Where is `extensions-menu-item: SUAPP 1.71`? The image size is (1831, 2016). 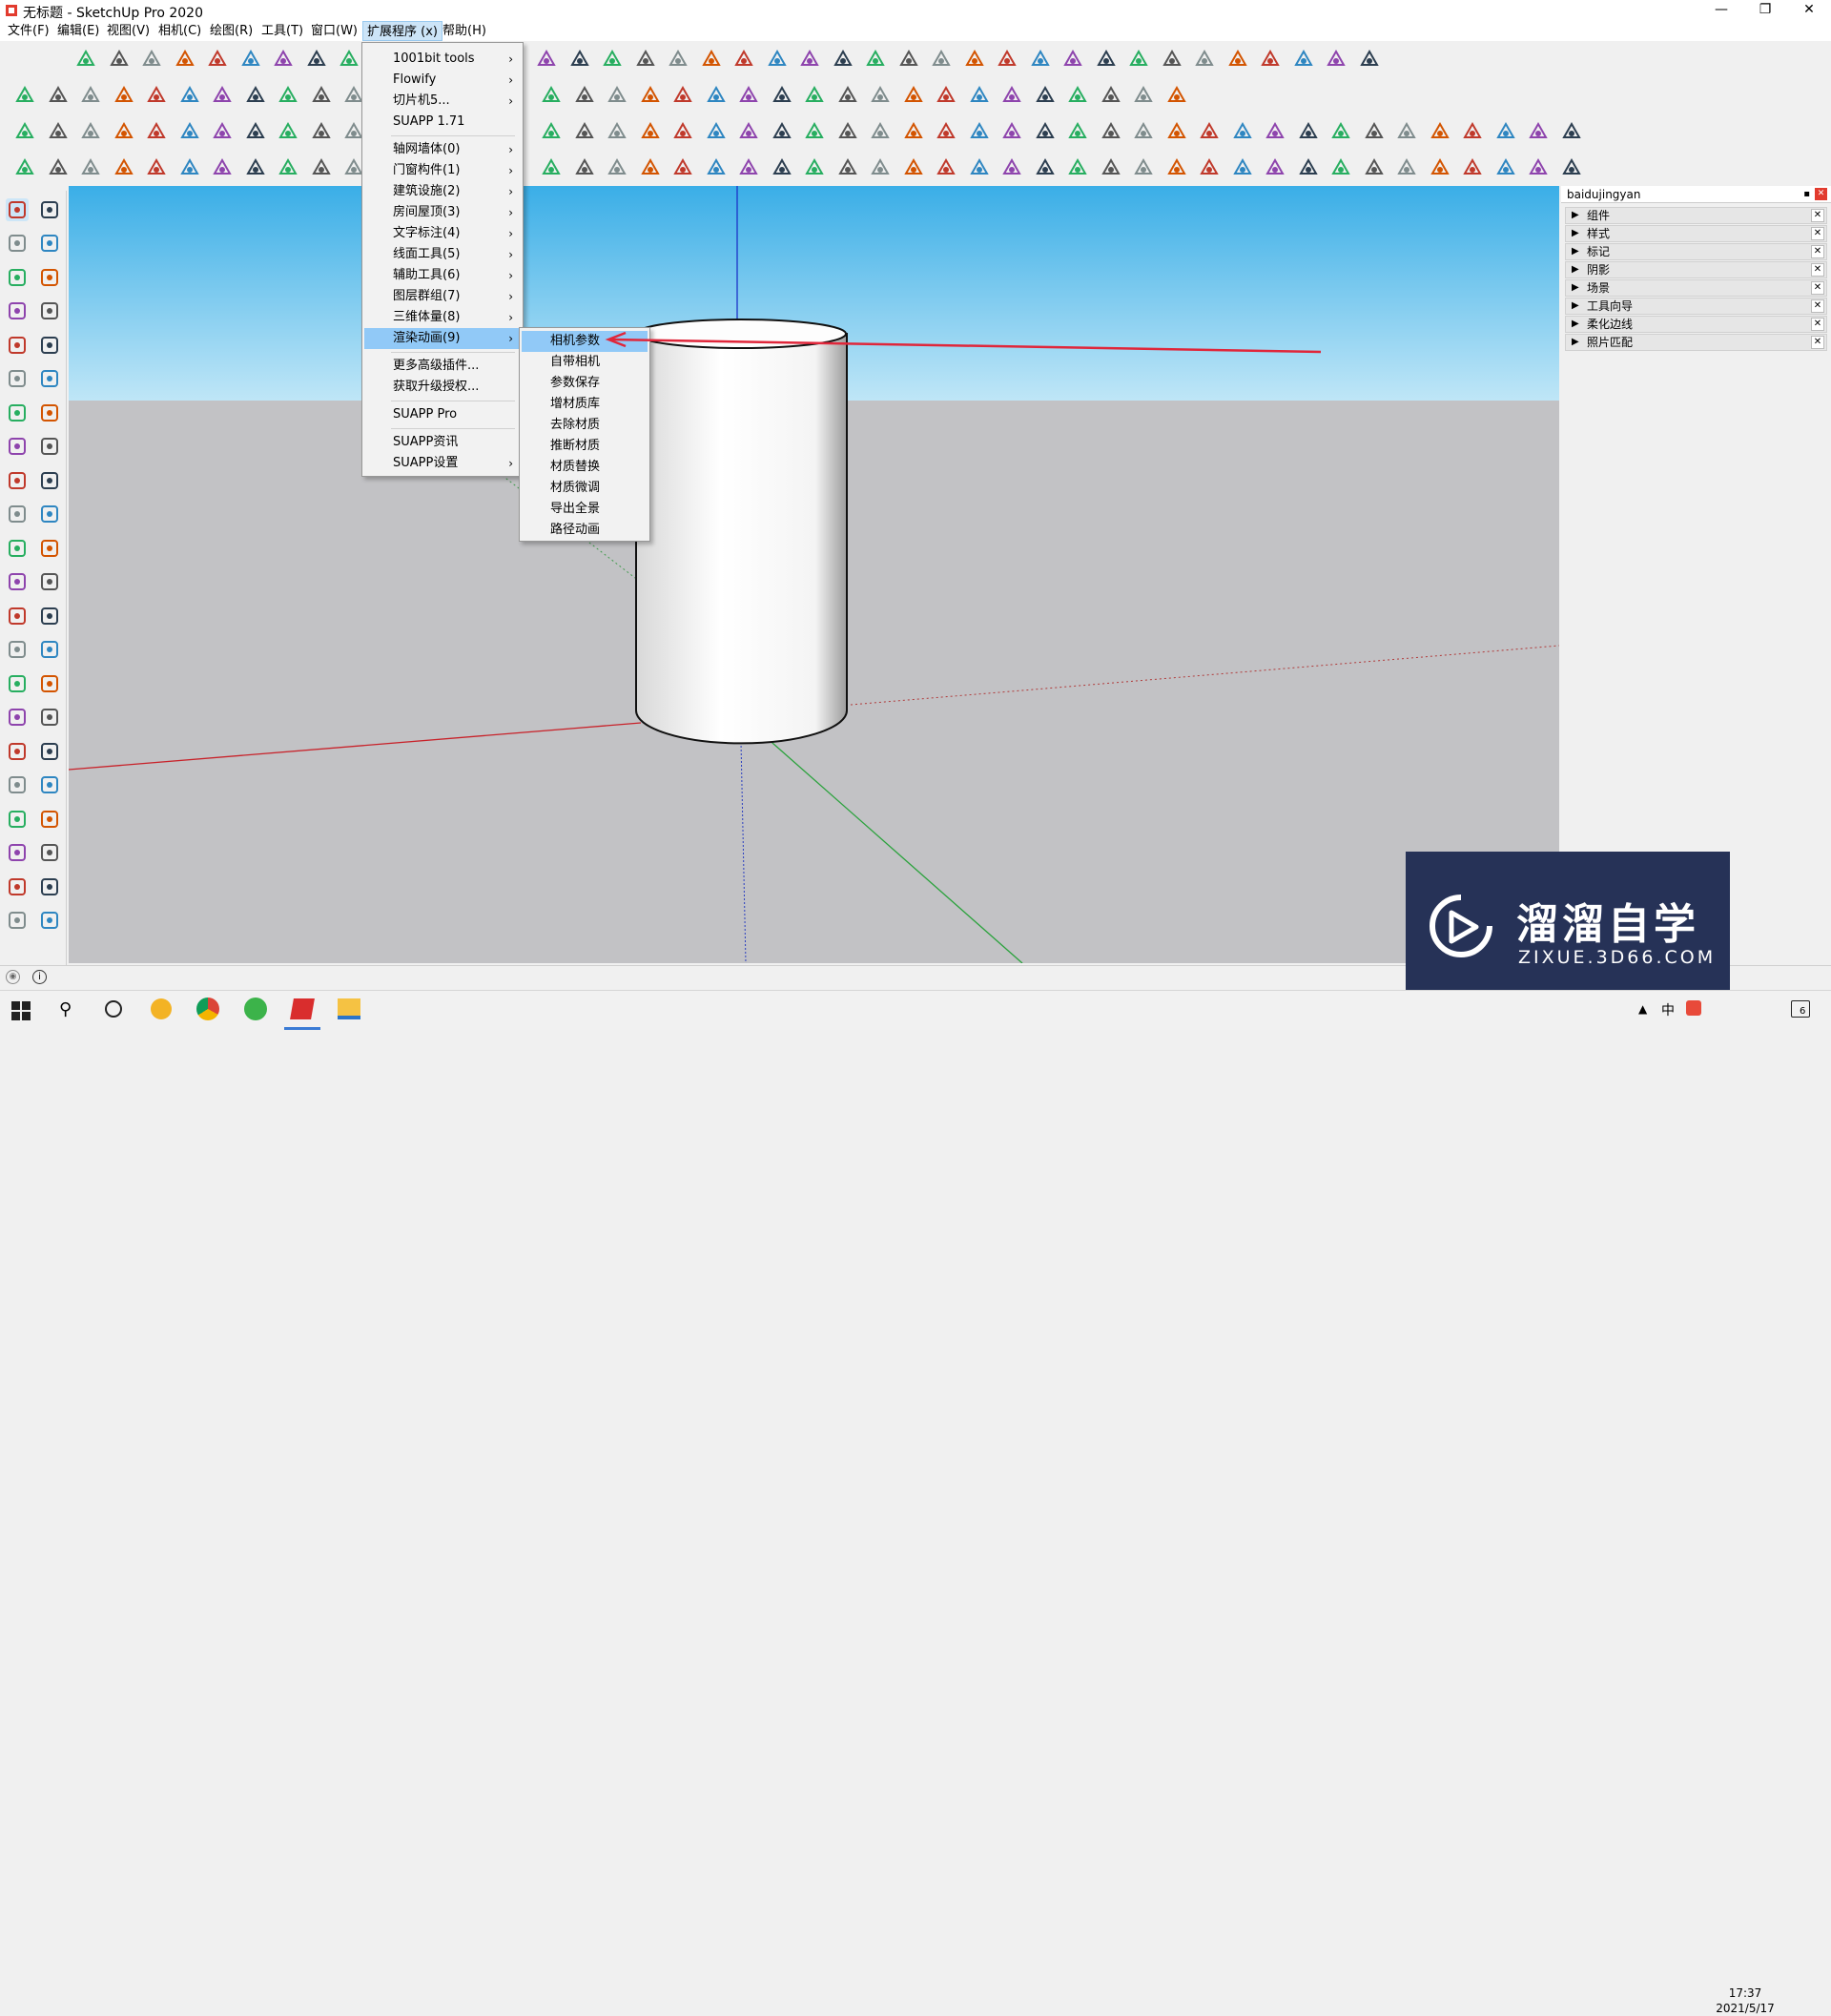
extensions-menu-item: SUAPP 1.71 is located at coordinates (442, 122).